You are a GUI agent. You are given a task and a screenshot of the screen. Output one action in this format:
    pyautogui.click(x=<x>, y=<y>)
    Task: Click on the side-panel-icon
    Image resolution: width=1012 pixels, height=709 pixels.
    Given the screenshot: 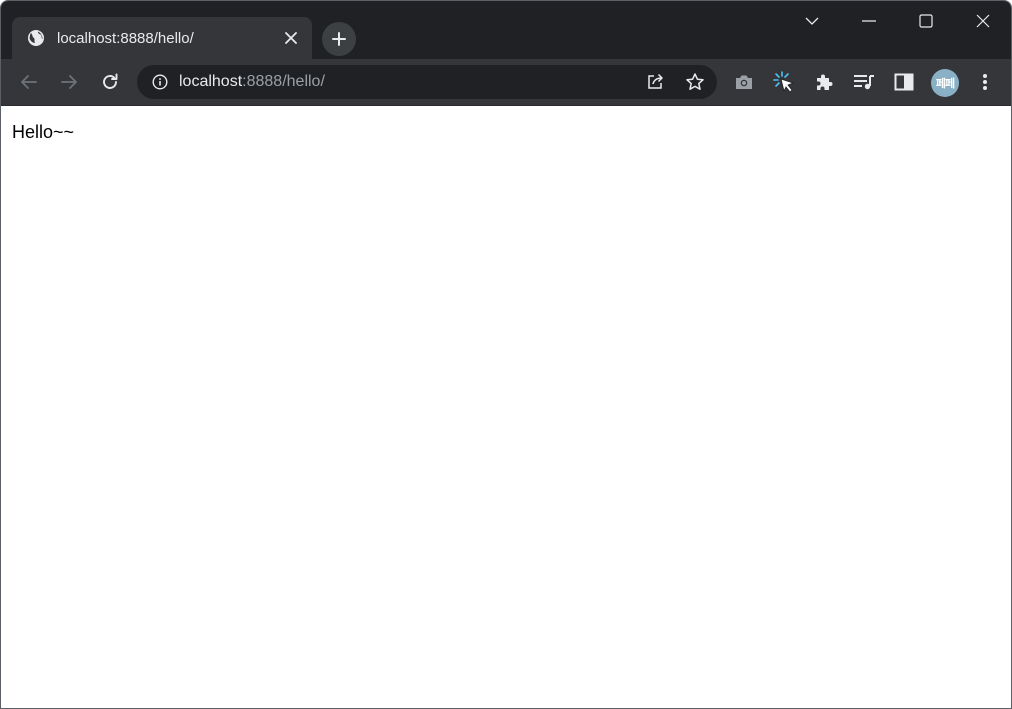 What is the action you would take?
    pyautogui.click(x=904, y=82)
    